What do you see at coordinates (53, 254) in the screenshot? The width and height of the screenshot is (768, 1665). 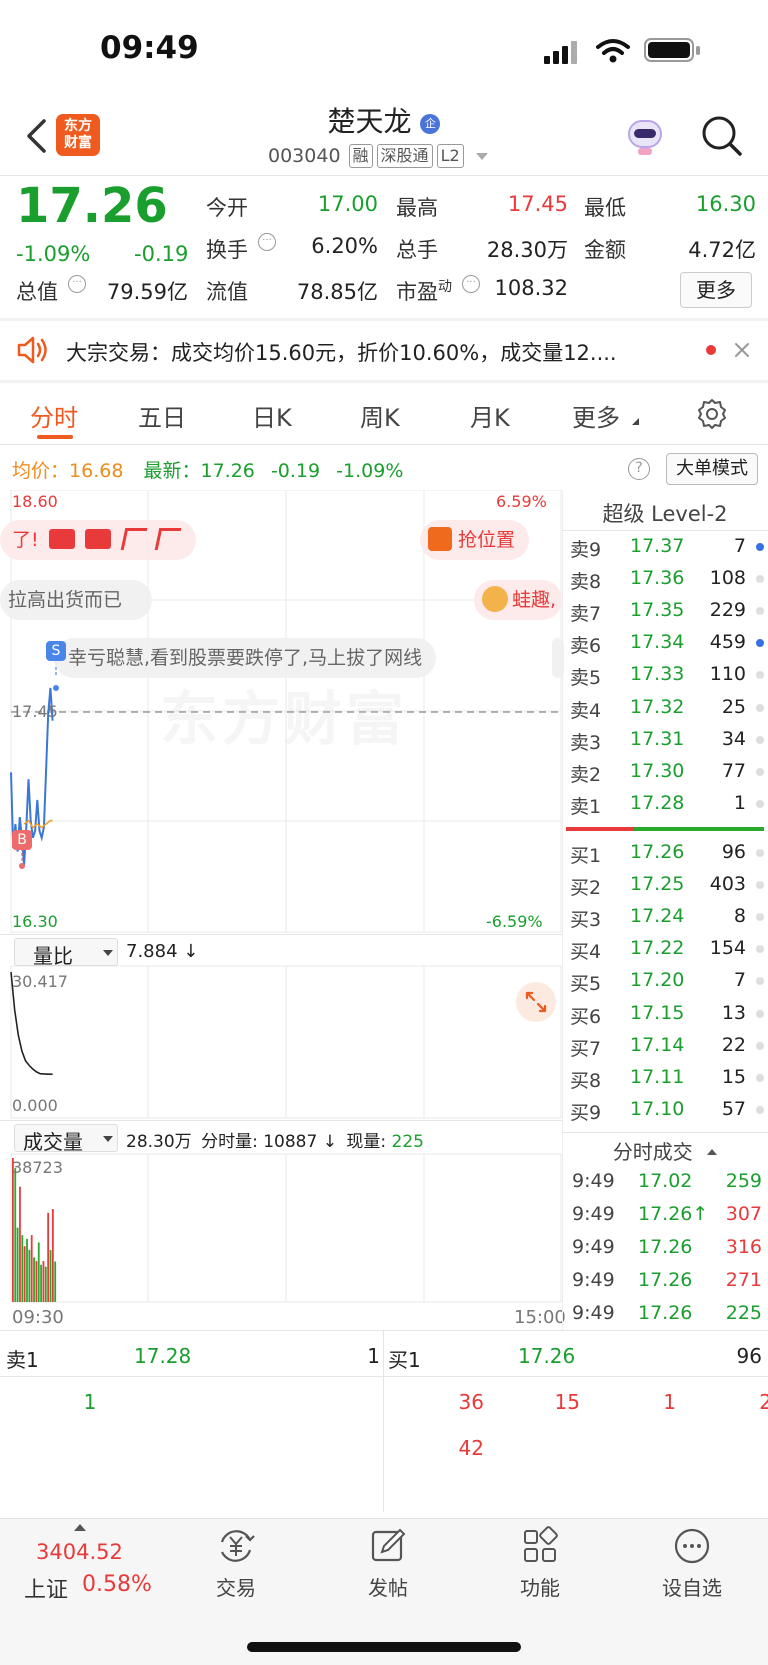 I see `change-percent: -1.09%` at bounding box center [53, 254].